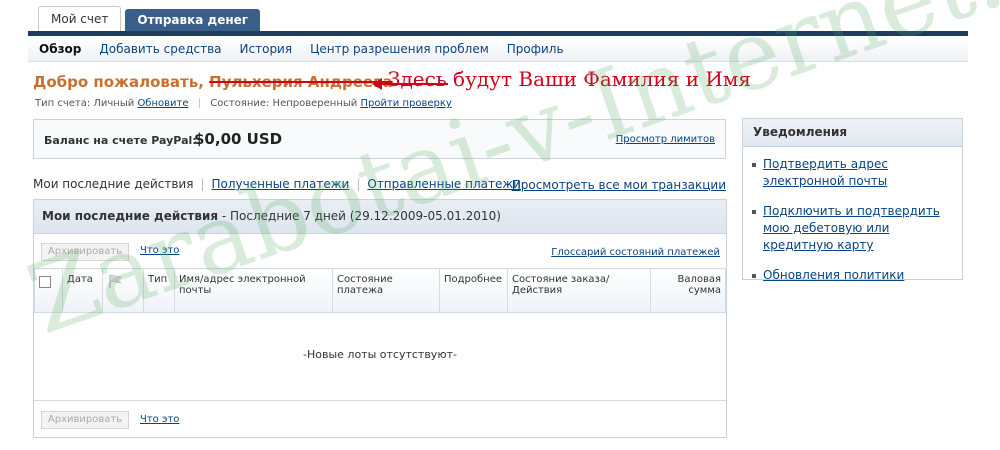 The width and height of the screenshot is (1000, 450). Describe the element at coordinates (665, 139) in the screenshot. I see `view-limits-link: Просмотр лимитов` at that location.